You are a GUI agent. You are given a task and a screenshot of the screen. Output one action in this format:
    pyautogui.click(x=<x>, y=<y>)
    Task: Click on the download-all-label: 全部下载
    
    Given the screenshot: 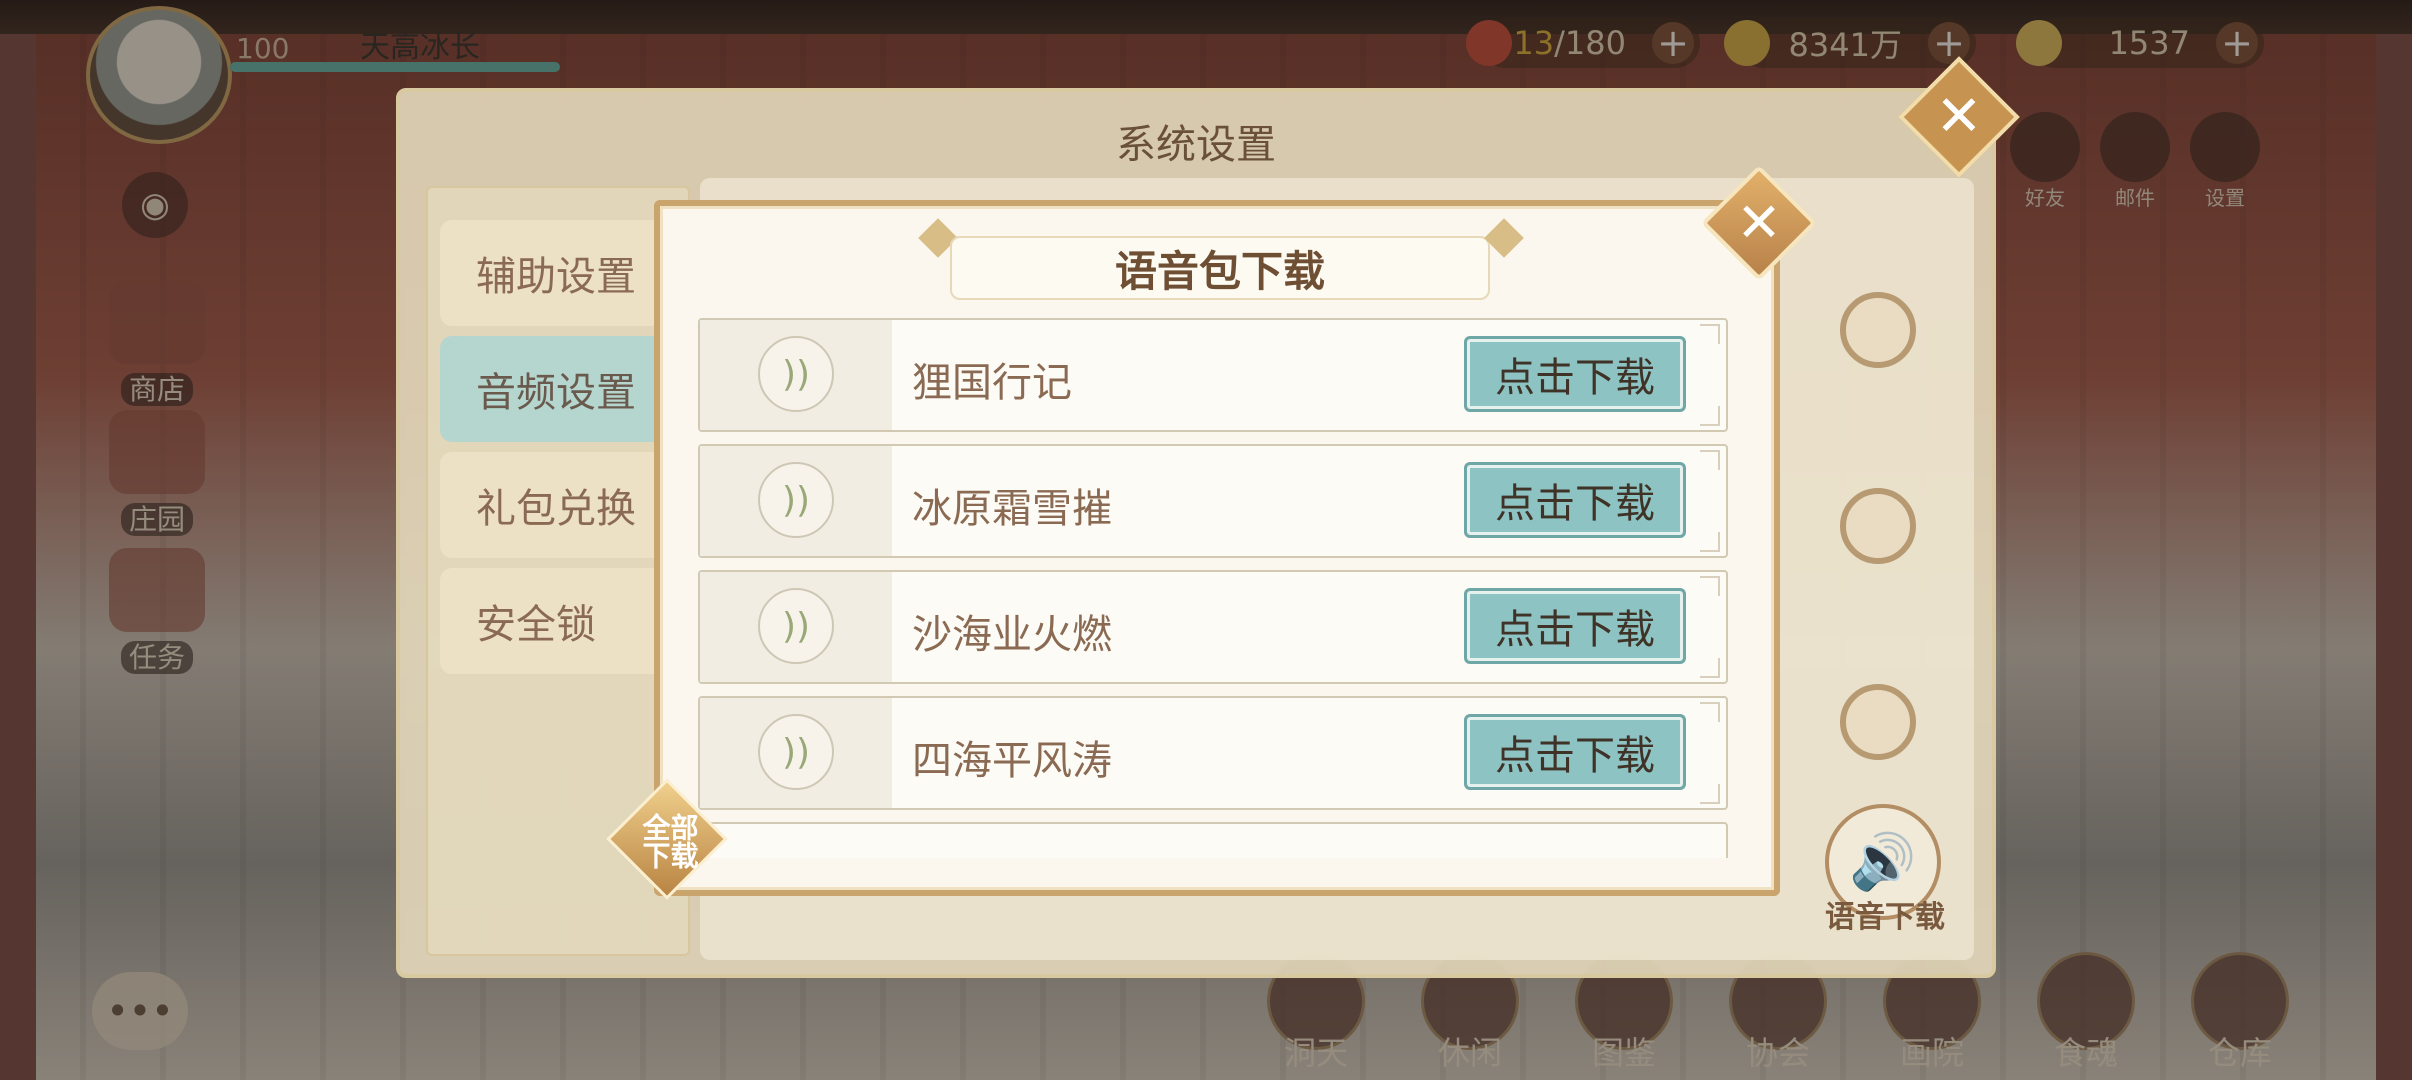 What is the action you would take?
    pyautogui.click(x=670, y=842)
    